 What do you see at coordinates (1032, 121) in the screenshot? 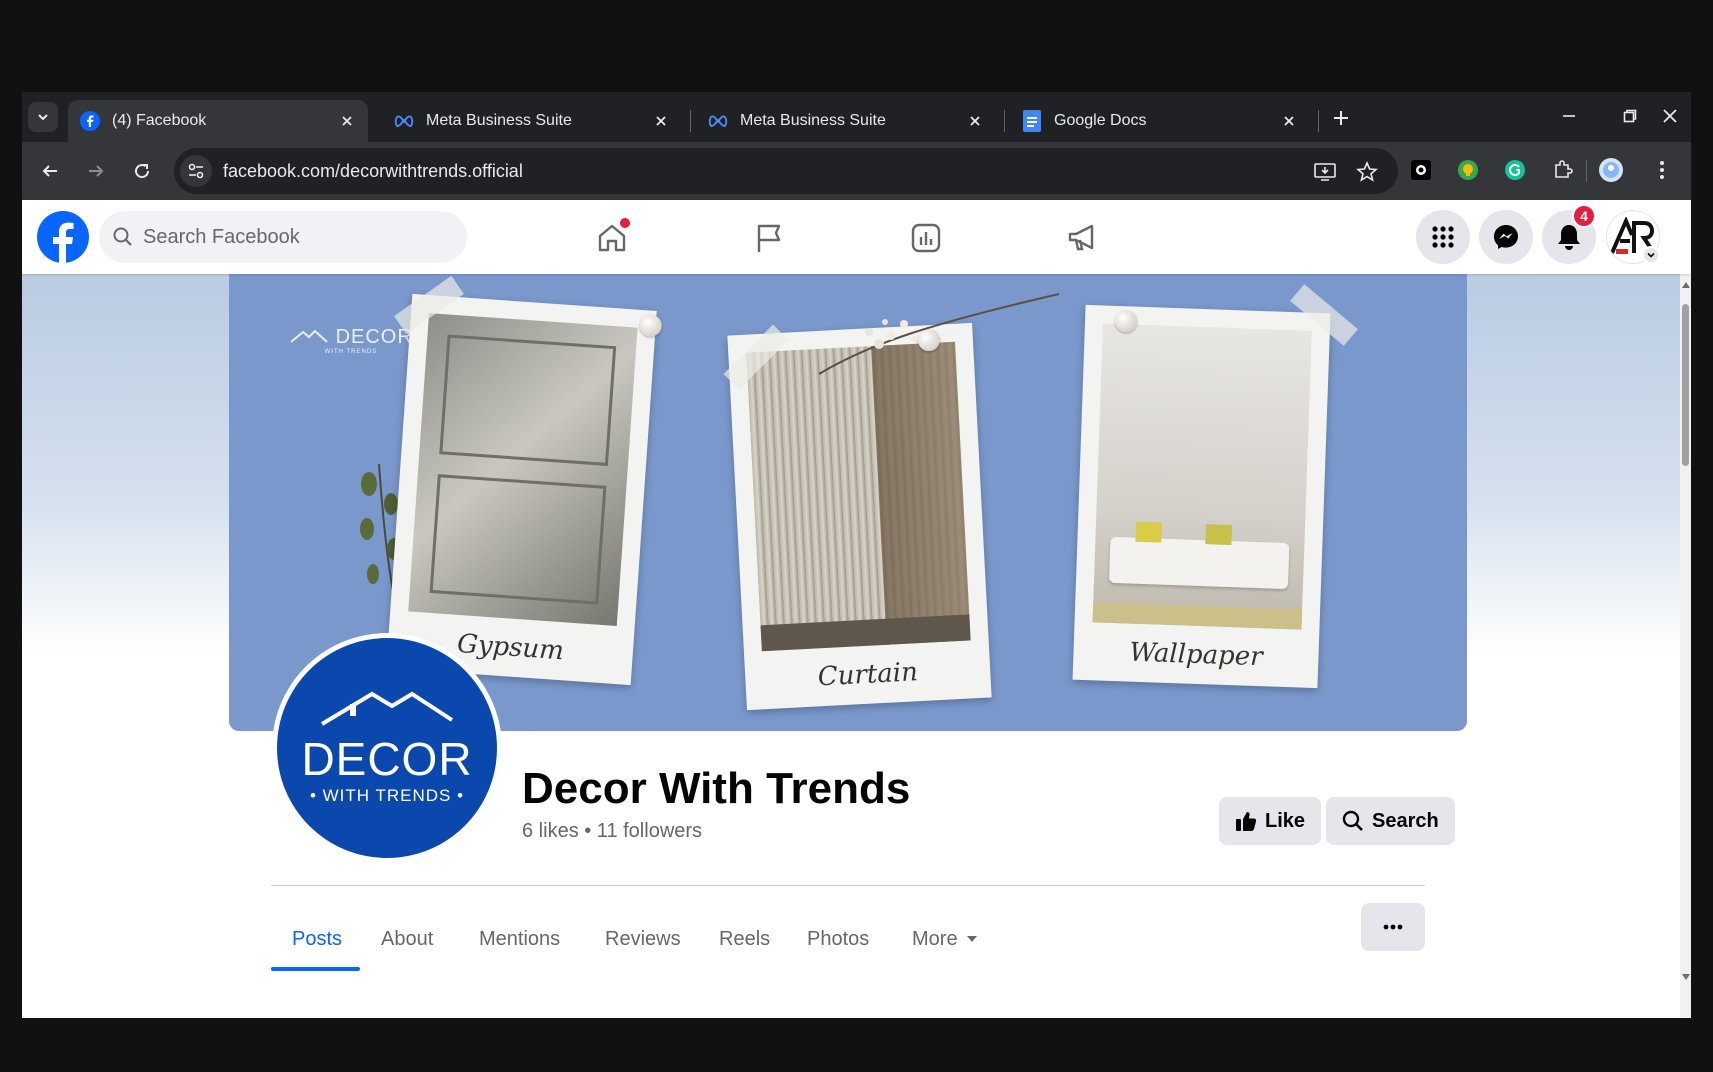
I see `google-docs-icon` at bounding box center [1032, 121].